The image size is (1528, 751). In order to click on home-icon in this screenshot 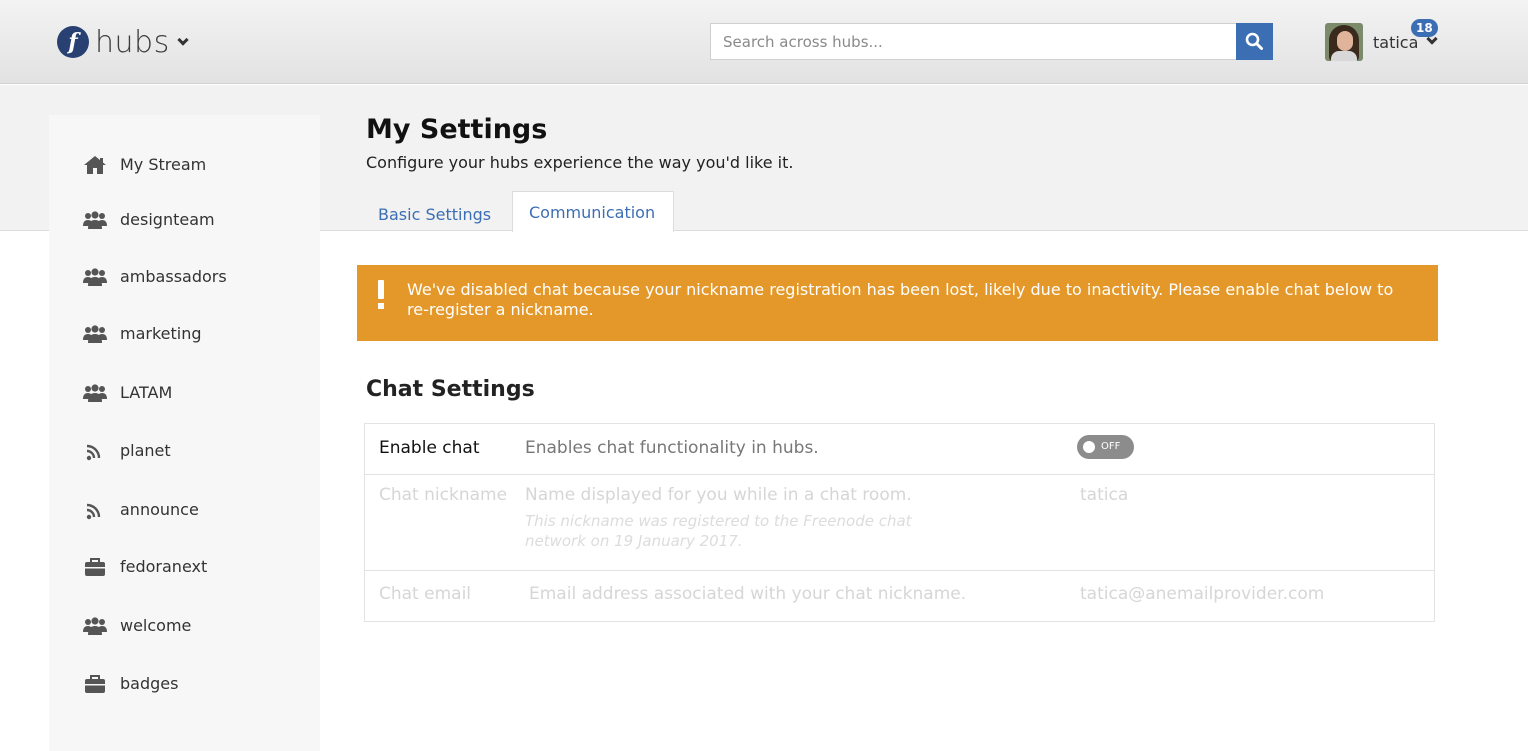, I will do `click(95, 165)`.